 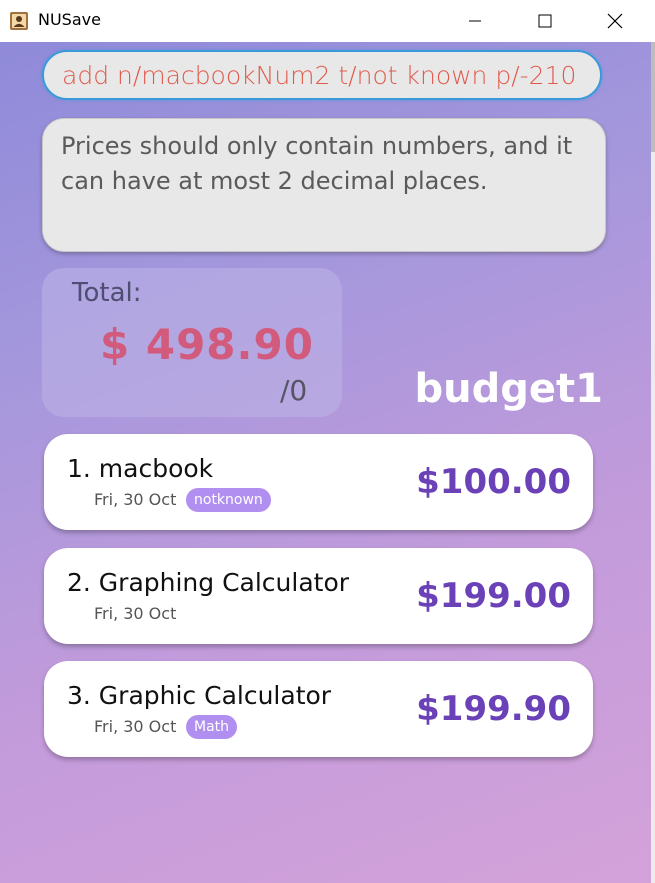 I want to click on total-card: Total: $ 498.90 /0, so click(x=192, y=342).